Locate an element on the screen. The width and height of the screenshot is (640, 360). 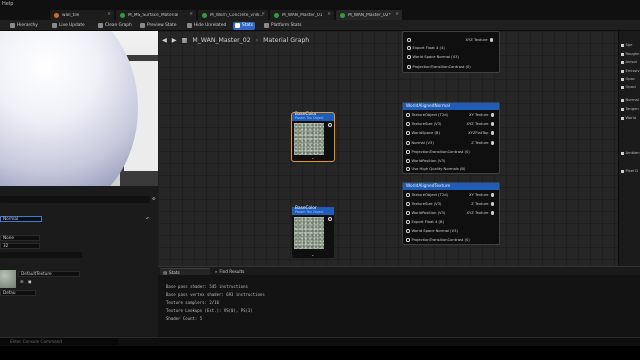
group-input: 32 is located at coordinates (20, 246).